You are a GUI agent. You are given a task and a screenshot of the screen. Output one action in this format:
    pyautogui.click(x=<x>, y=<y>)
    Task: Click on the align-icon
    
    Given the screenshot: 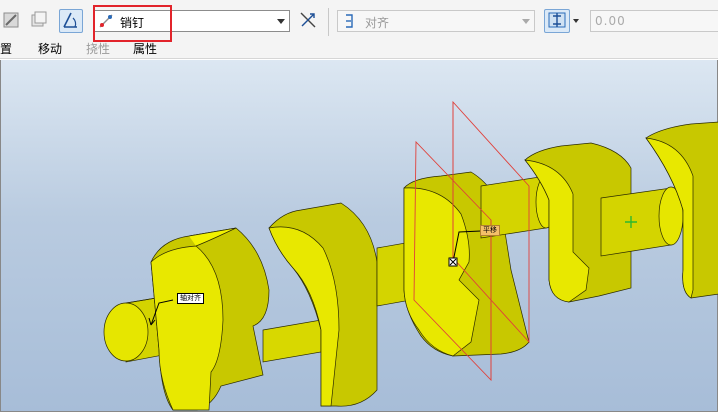 What is the action you would take?
    pyautogui.click(x=350, y=22)
    